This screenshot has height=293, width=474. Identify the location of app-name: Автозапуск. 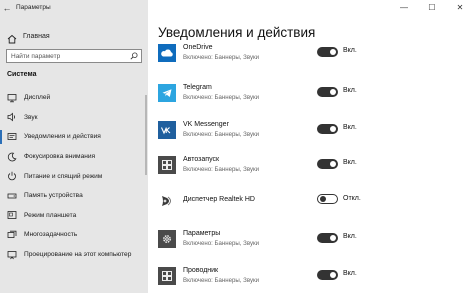
(201, 159).